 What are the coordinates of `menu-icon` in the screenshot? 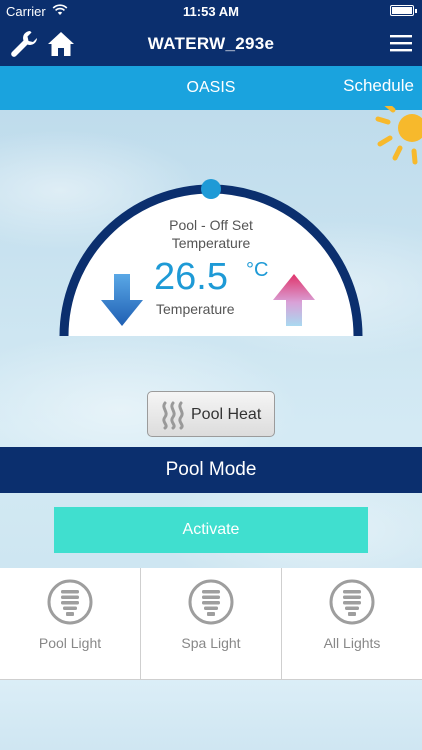 It's located at (401, 43).